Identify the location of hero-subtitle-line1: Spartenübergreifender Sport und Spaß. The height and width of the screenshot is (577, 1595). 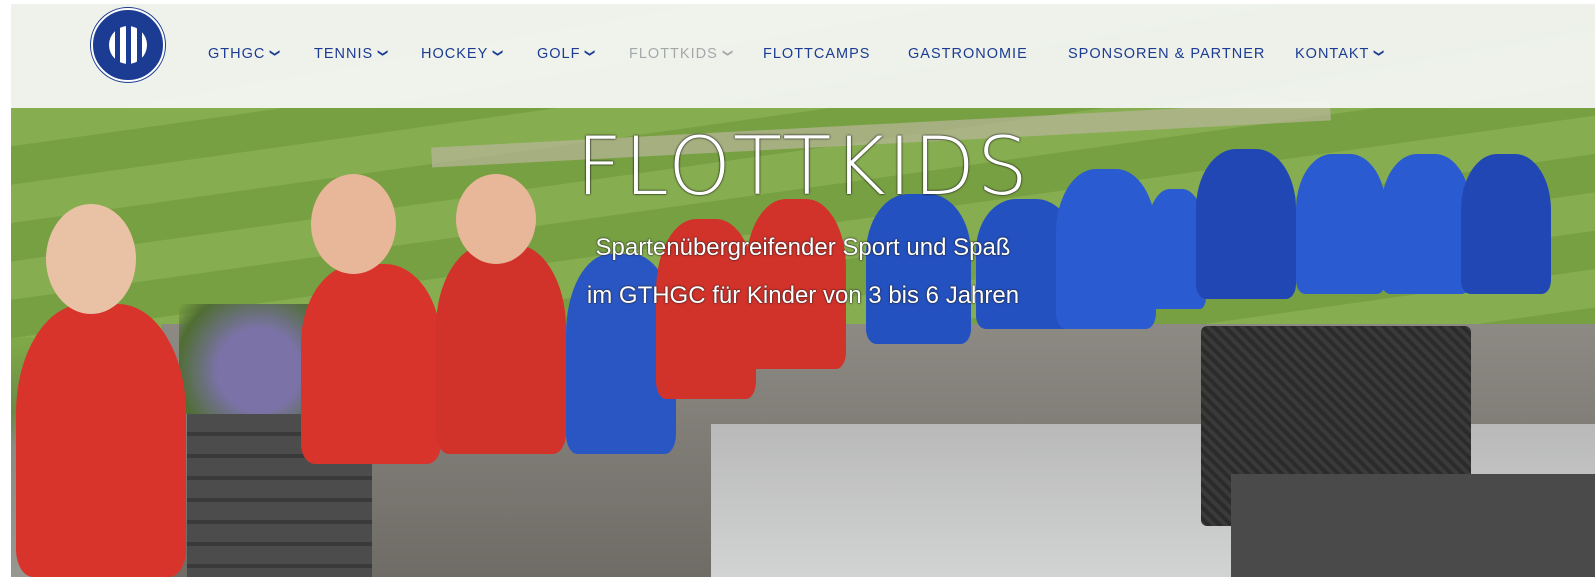
(803, 247).